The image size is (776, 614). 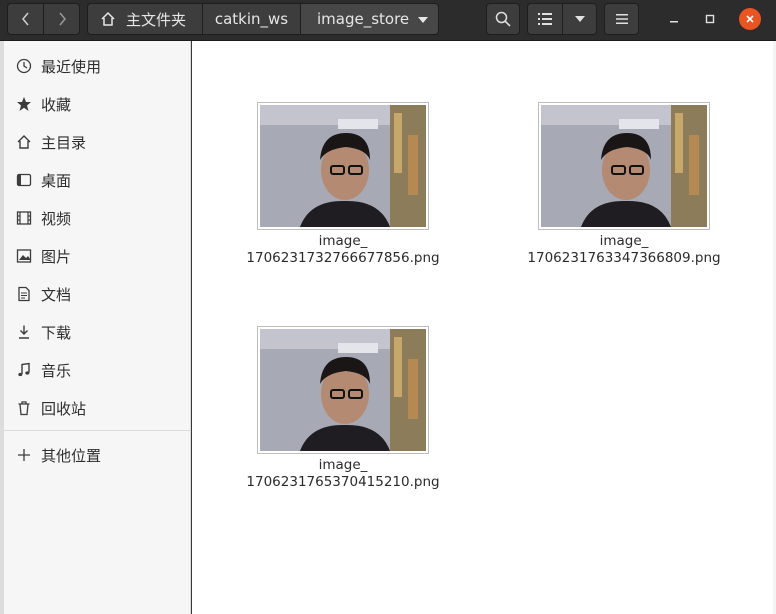 I want to click on header-bar: 主文件夹 catkin_ws image_store, so click(x=388, y=20).